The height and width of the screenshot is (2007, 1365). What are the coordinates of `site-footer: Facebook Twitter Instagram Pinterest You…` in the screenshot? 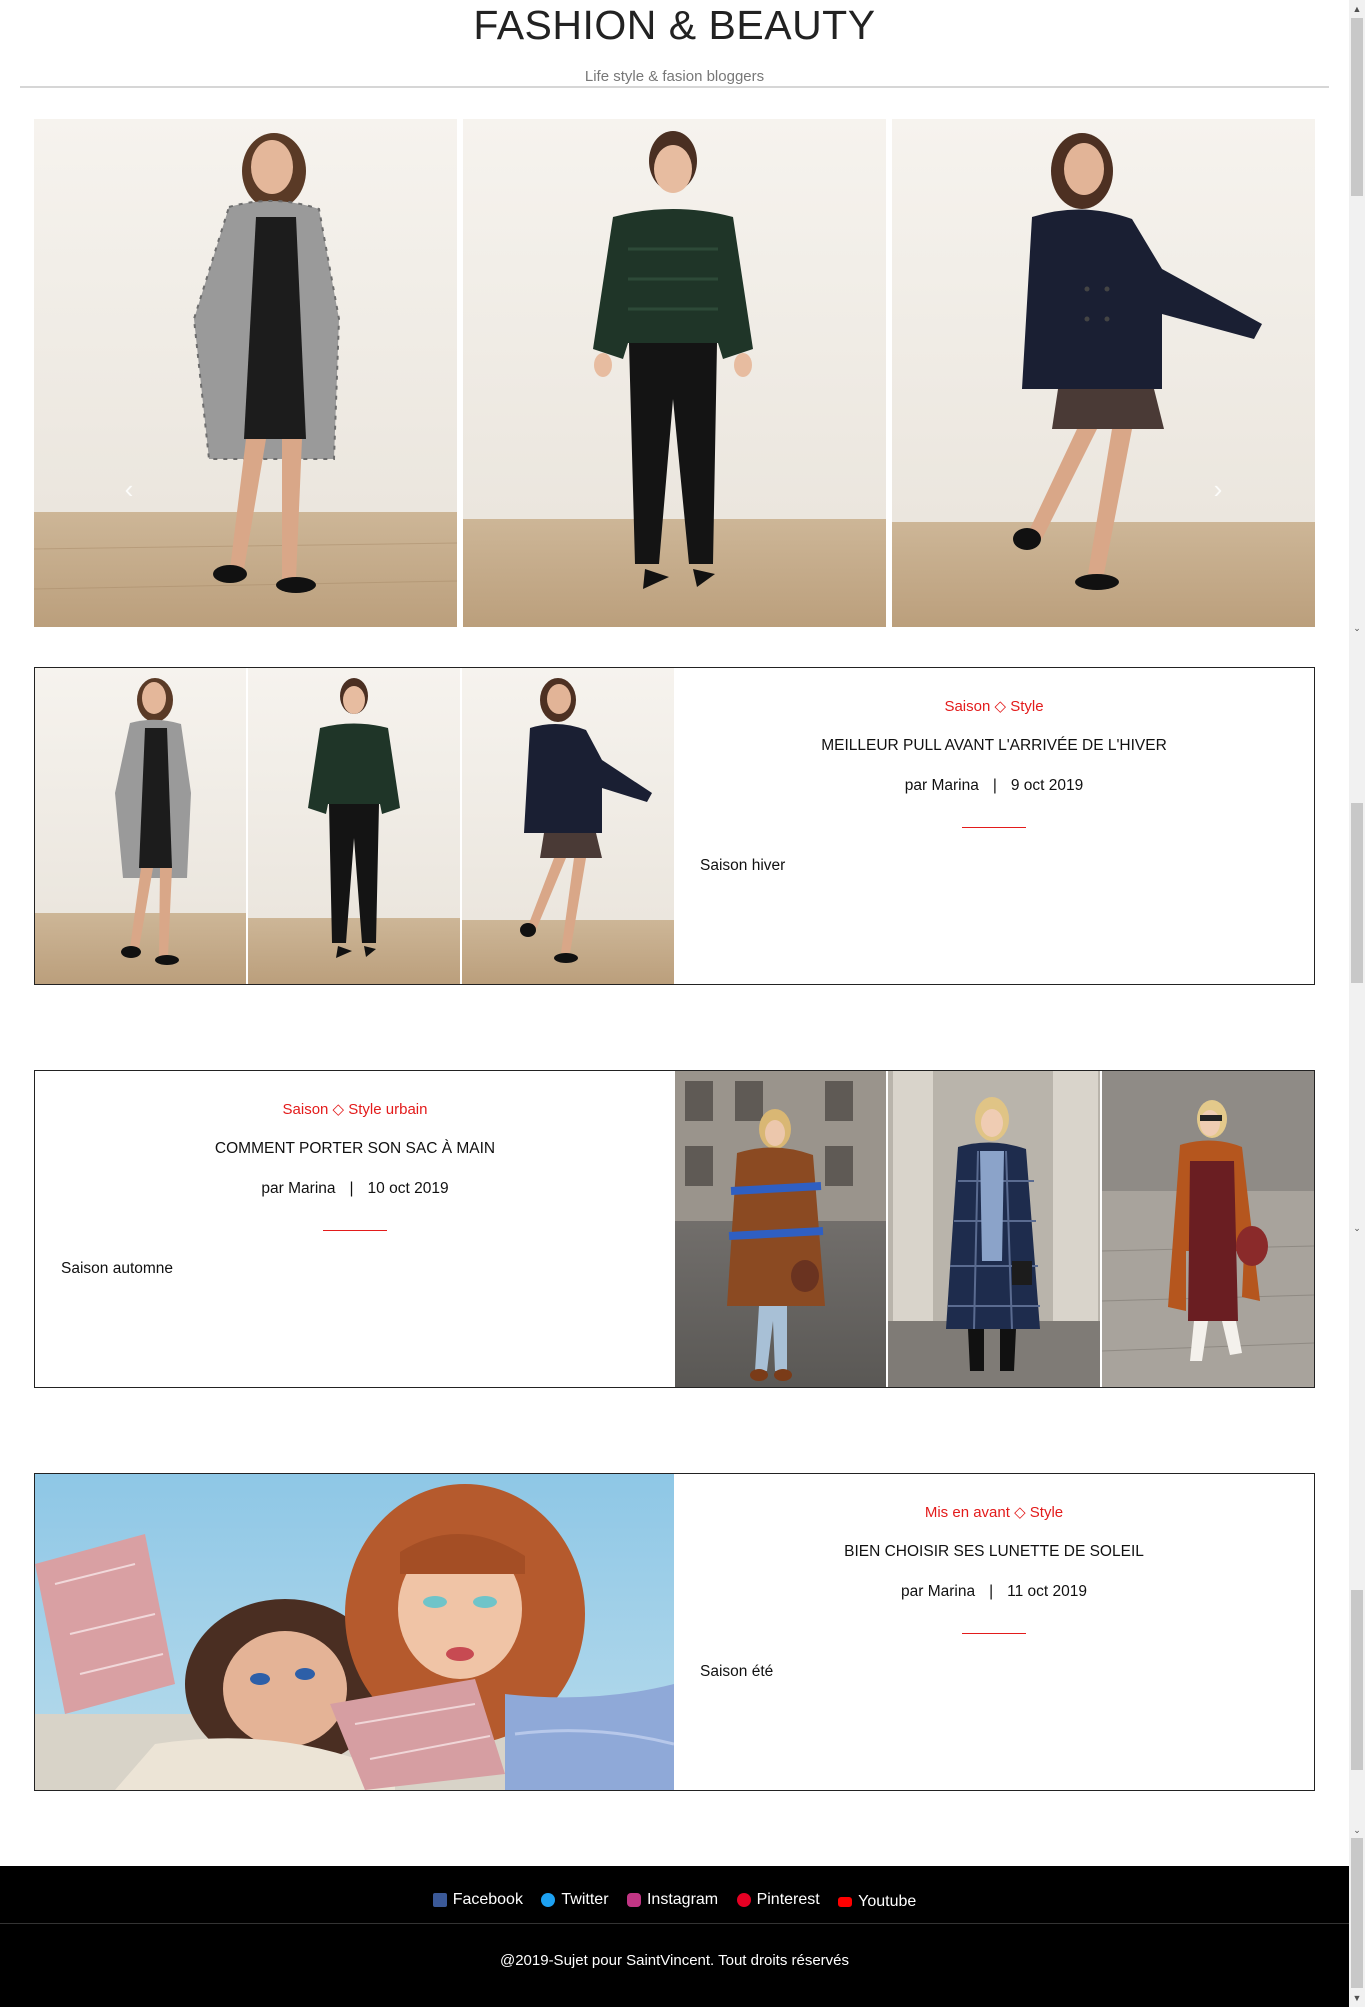 It's located at (674, 1936).